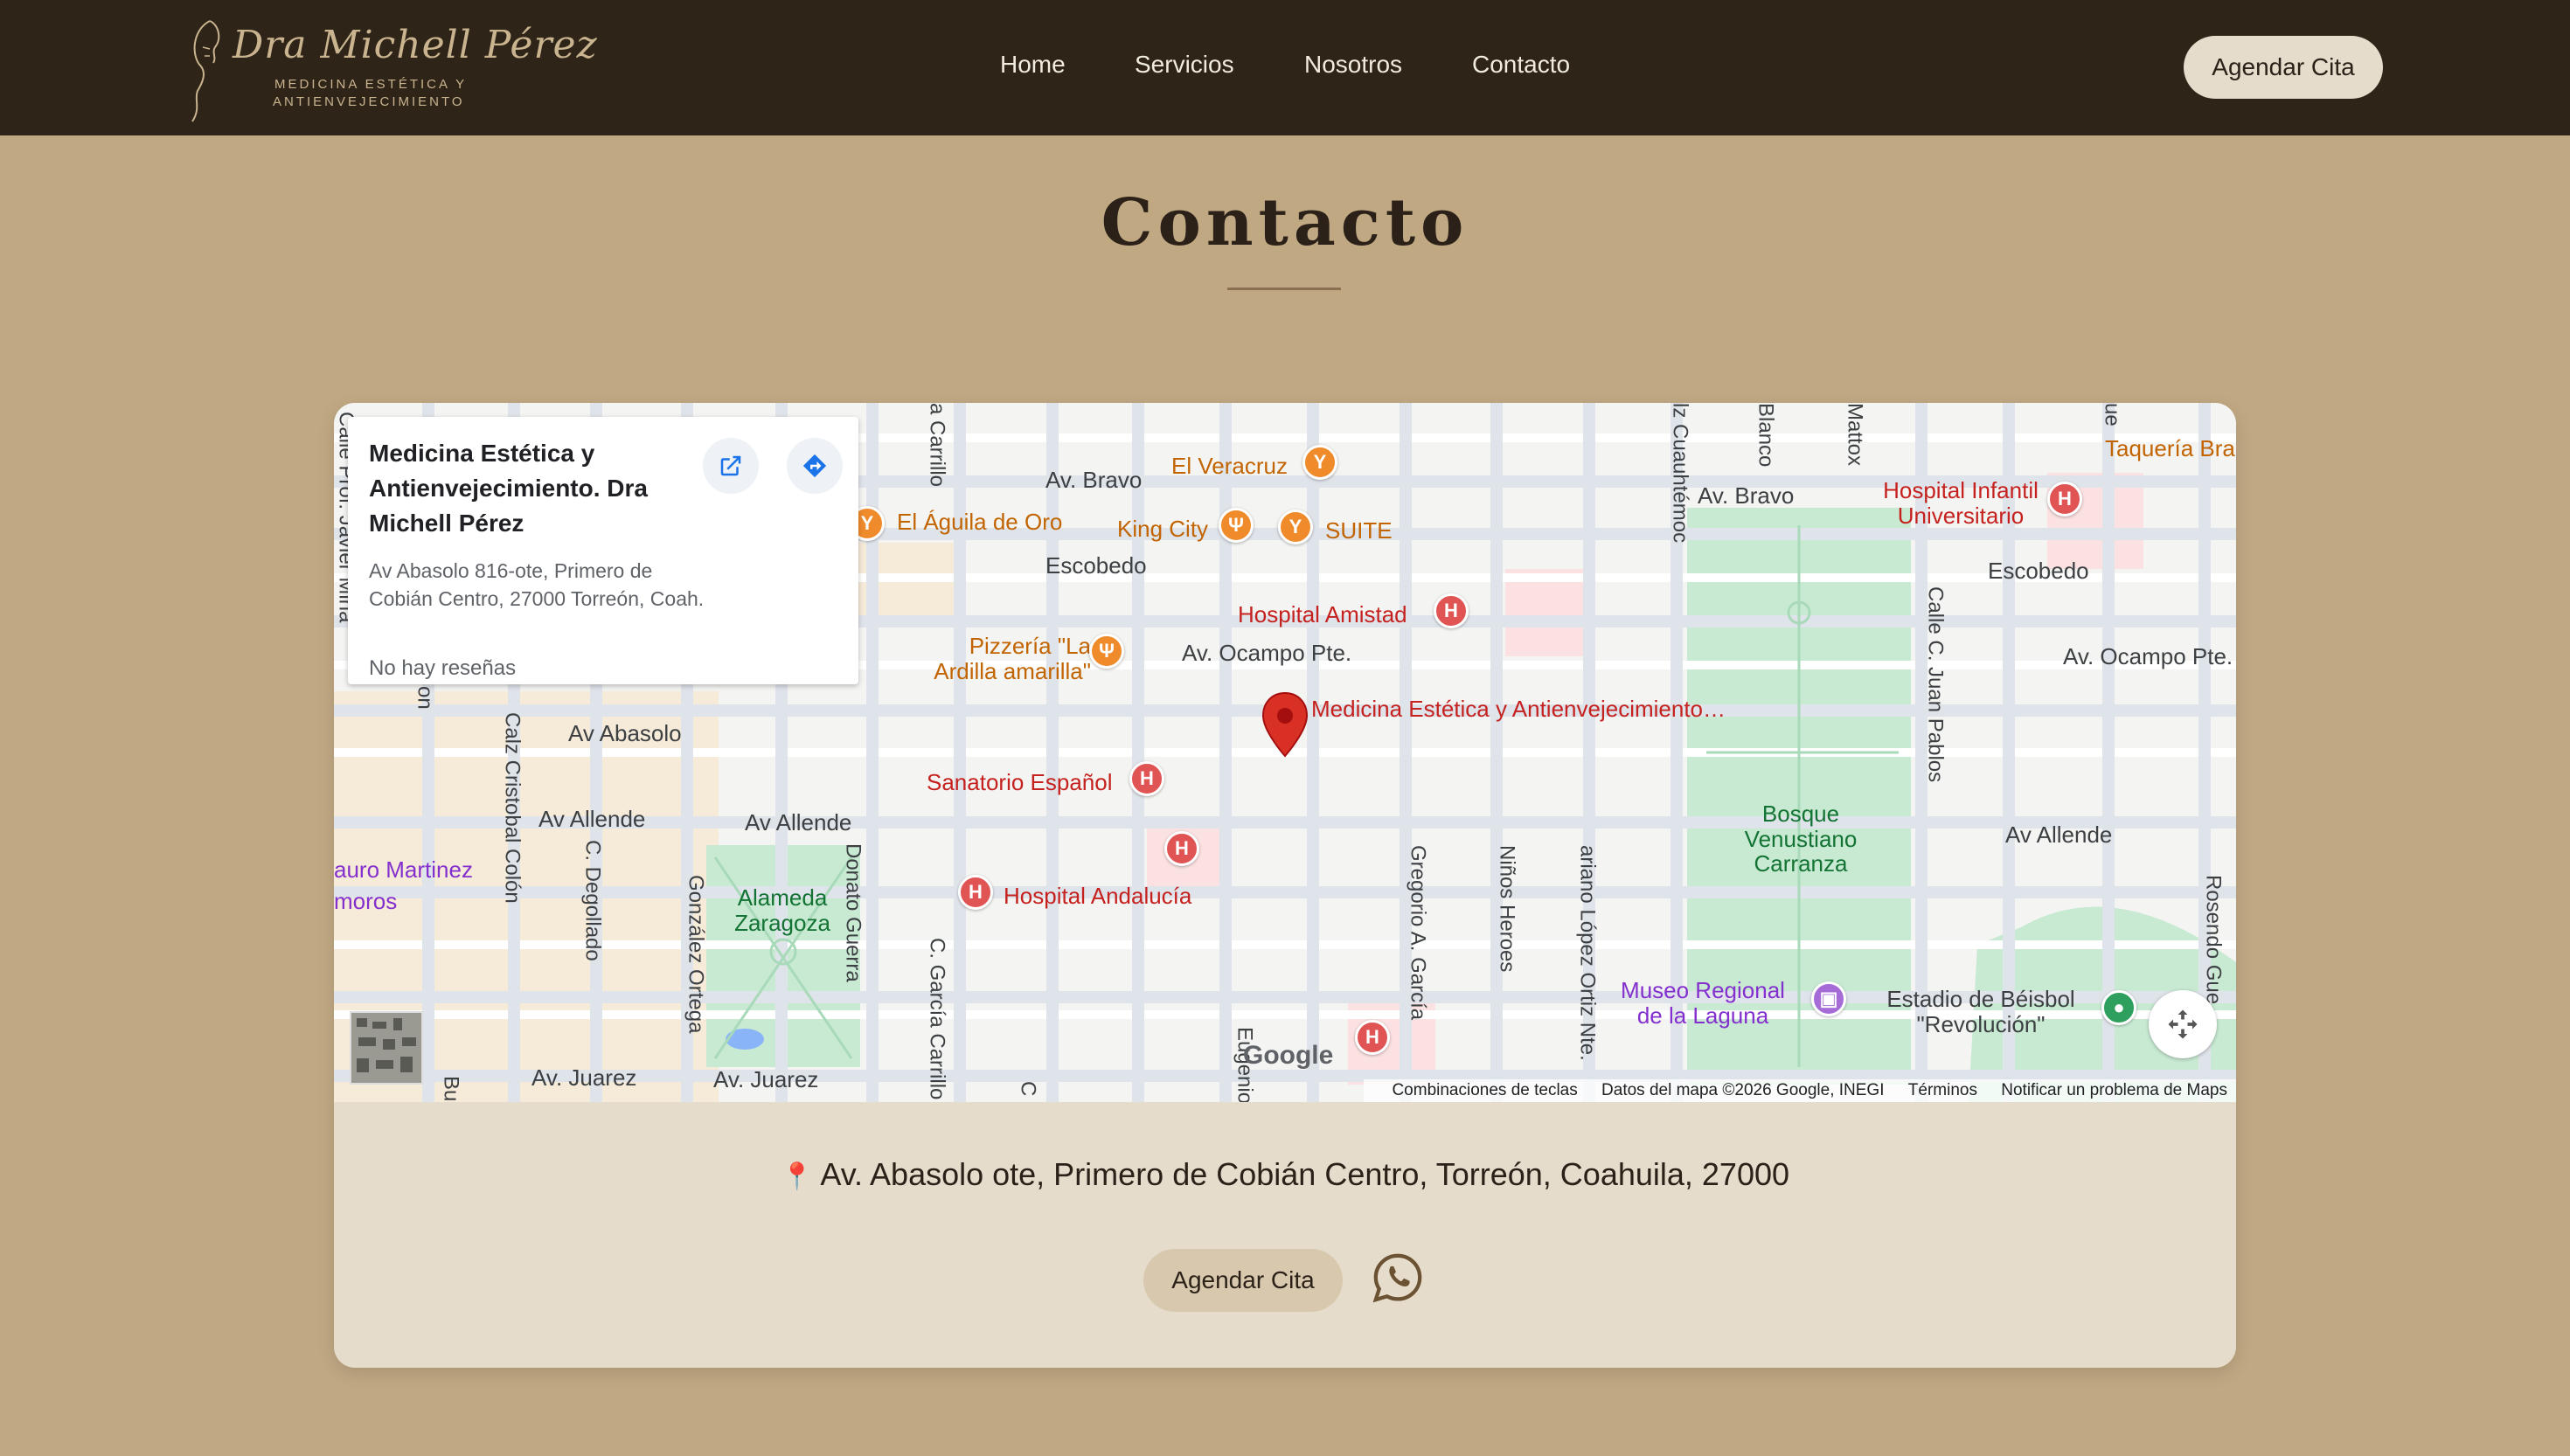 Image resolution: width=2570 pixels, height=1456 pixels. What do you see at coordinates (1094, 480) in the screenshot?
I see `street-av-bravo-1: Av. Bravo` at bounding box center [1094, 480].